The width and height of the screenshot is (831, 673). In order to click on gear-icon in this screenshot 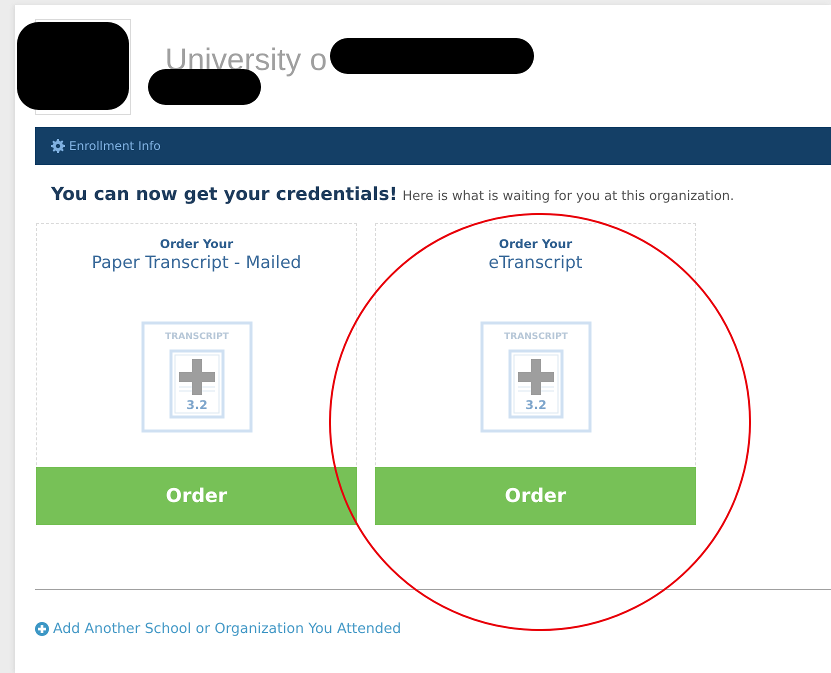, I will do `click(58, 146)`.